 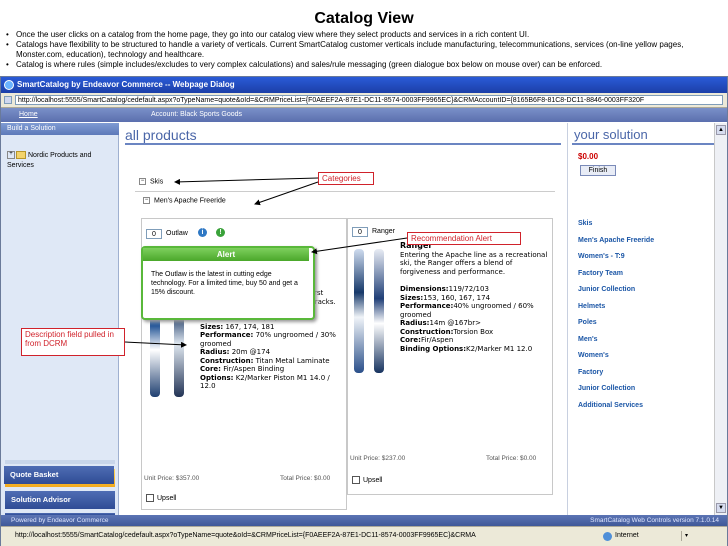 I want to click on callout-arrows, so click(x=266, y=262).